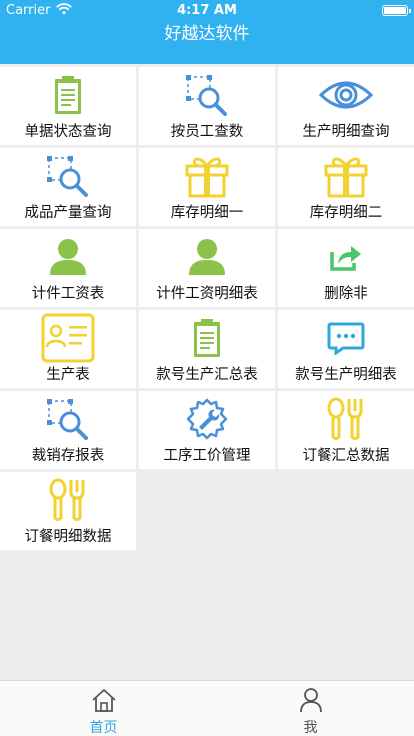  I want to click on tile-label: 库存明细二, so click(346, 213).